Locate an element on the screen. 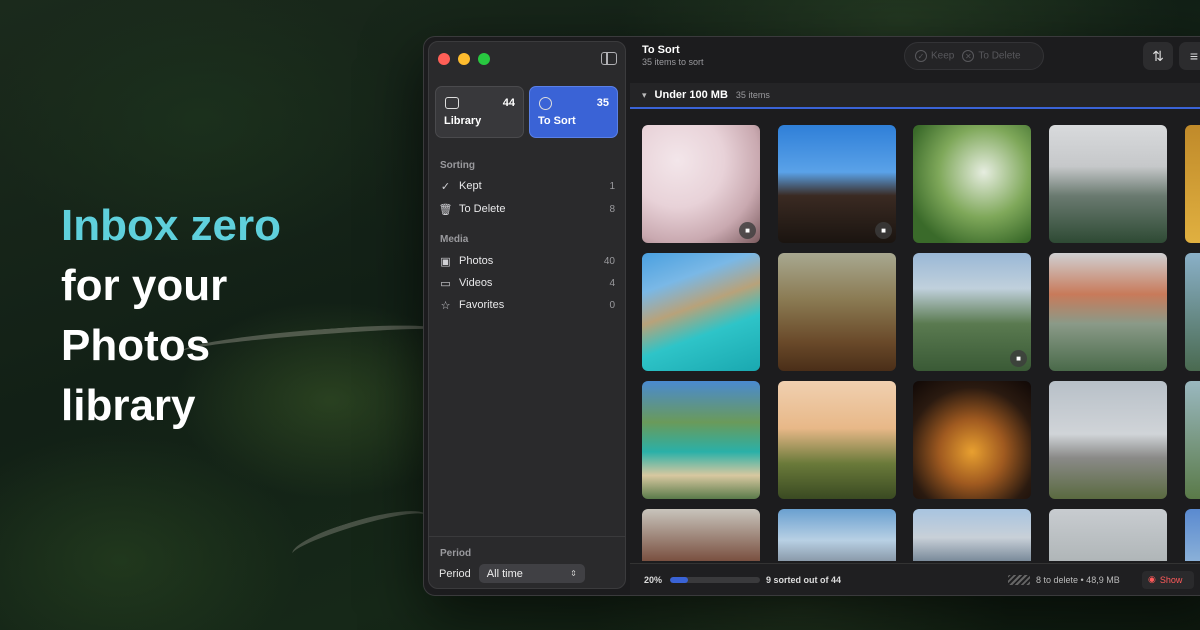 This screenshot has width=1200, height=630. to-sort-count: 35 is located at coordinates (602, 103).